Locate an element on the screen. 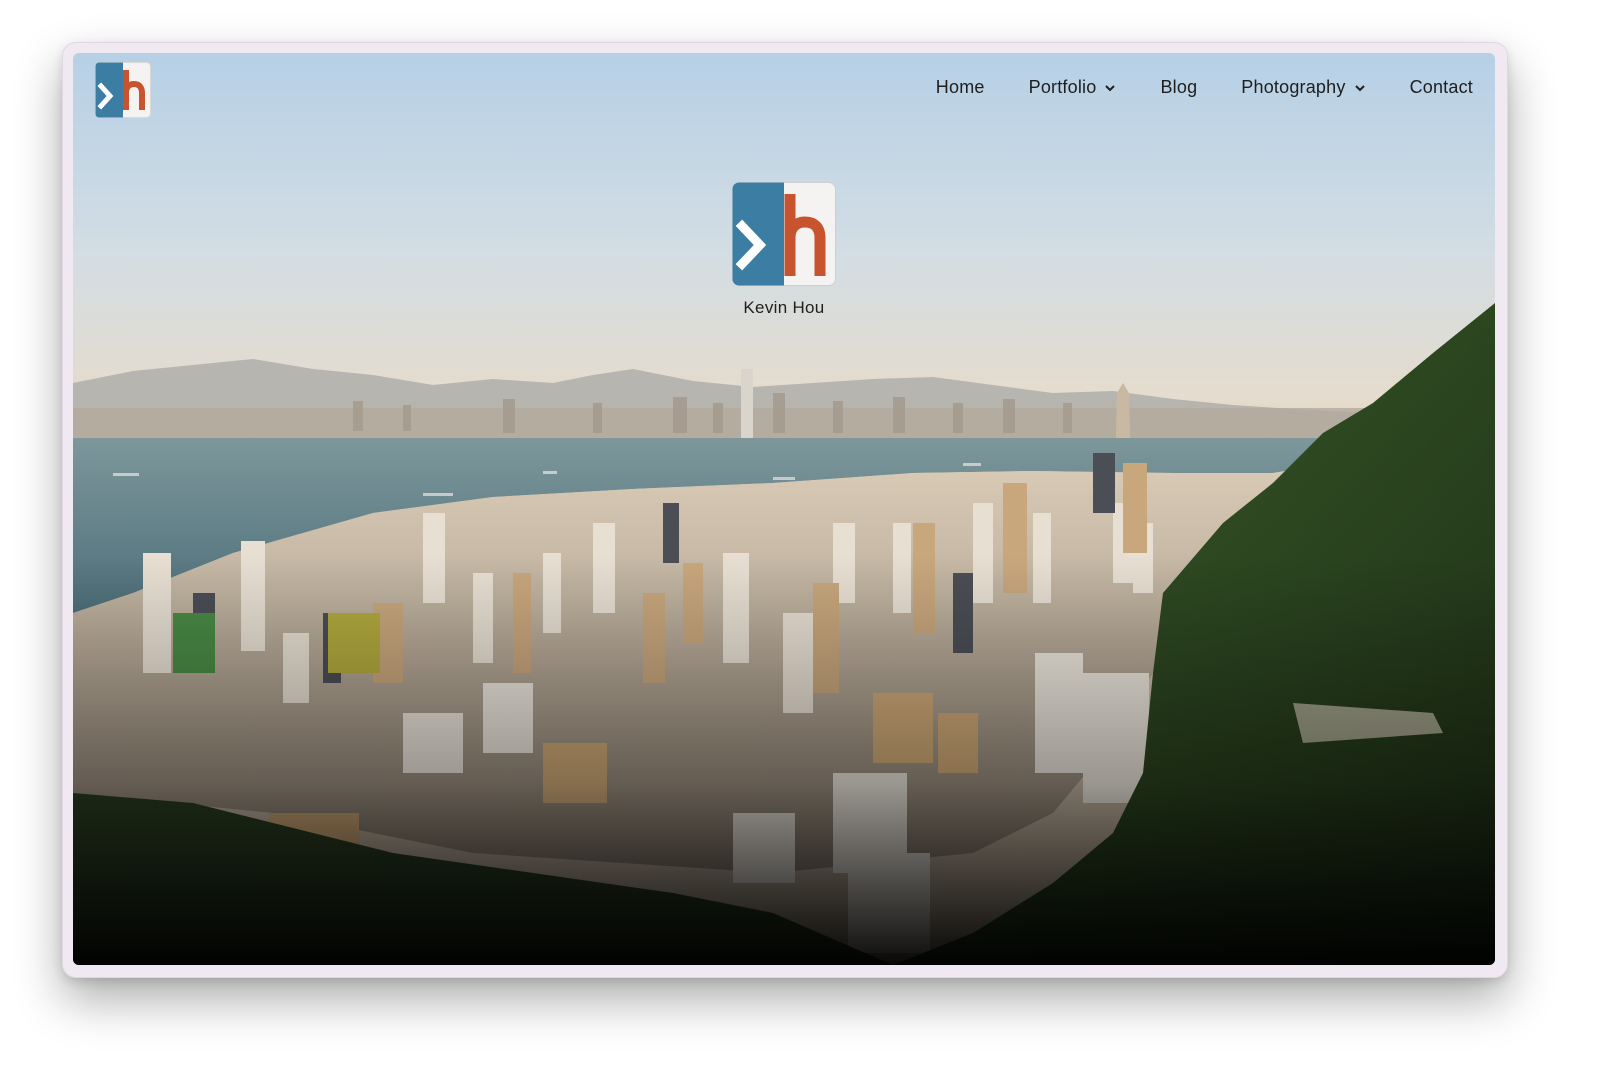  main-nav-menu: Home Portfolio Blog Photography Contact is located at coordinates (1204, 87).